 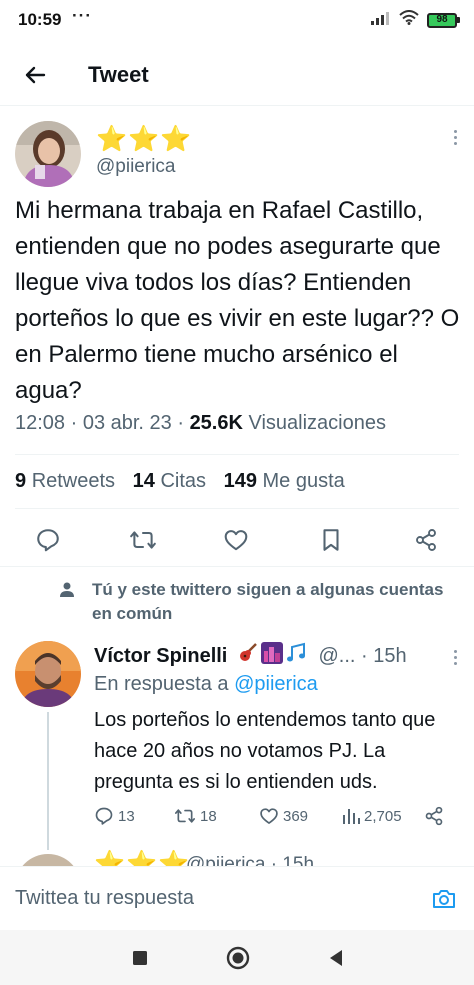 What do you see at coordinates (164, 684) in the screenshot?
I see `replying-to-prefix: En respuesta a` at bounding box center [164, 684].